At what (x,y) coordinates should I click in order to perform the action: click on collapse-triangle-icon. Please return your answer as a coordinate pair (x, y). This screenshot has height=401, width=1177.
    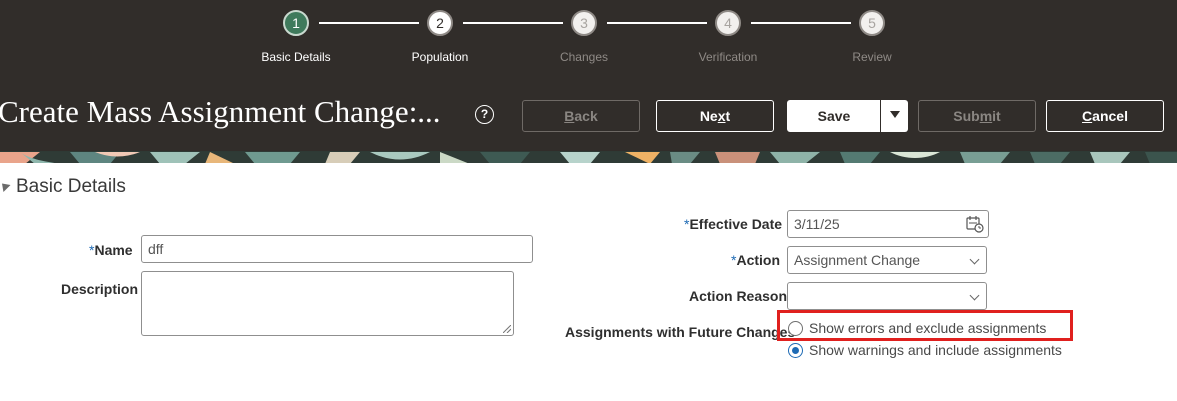
    Looking at the image, I should click on (5, 186).